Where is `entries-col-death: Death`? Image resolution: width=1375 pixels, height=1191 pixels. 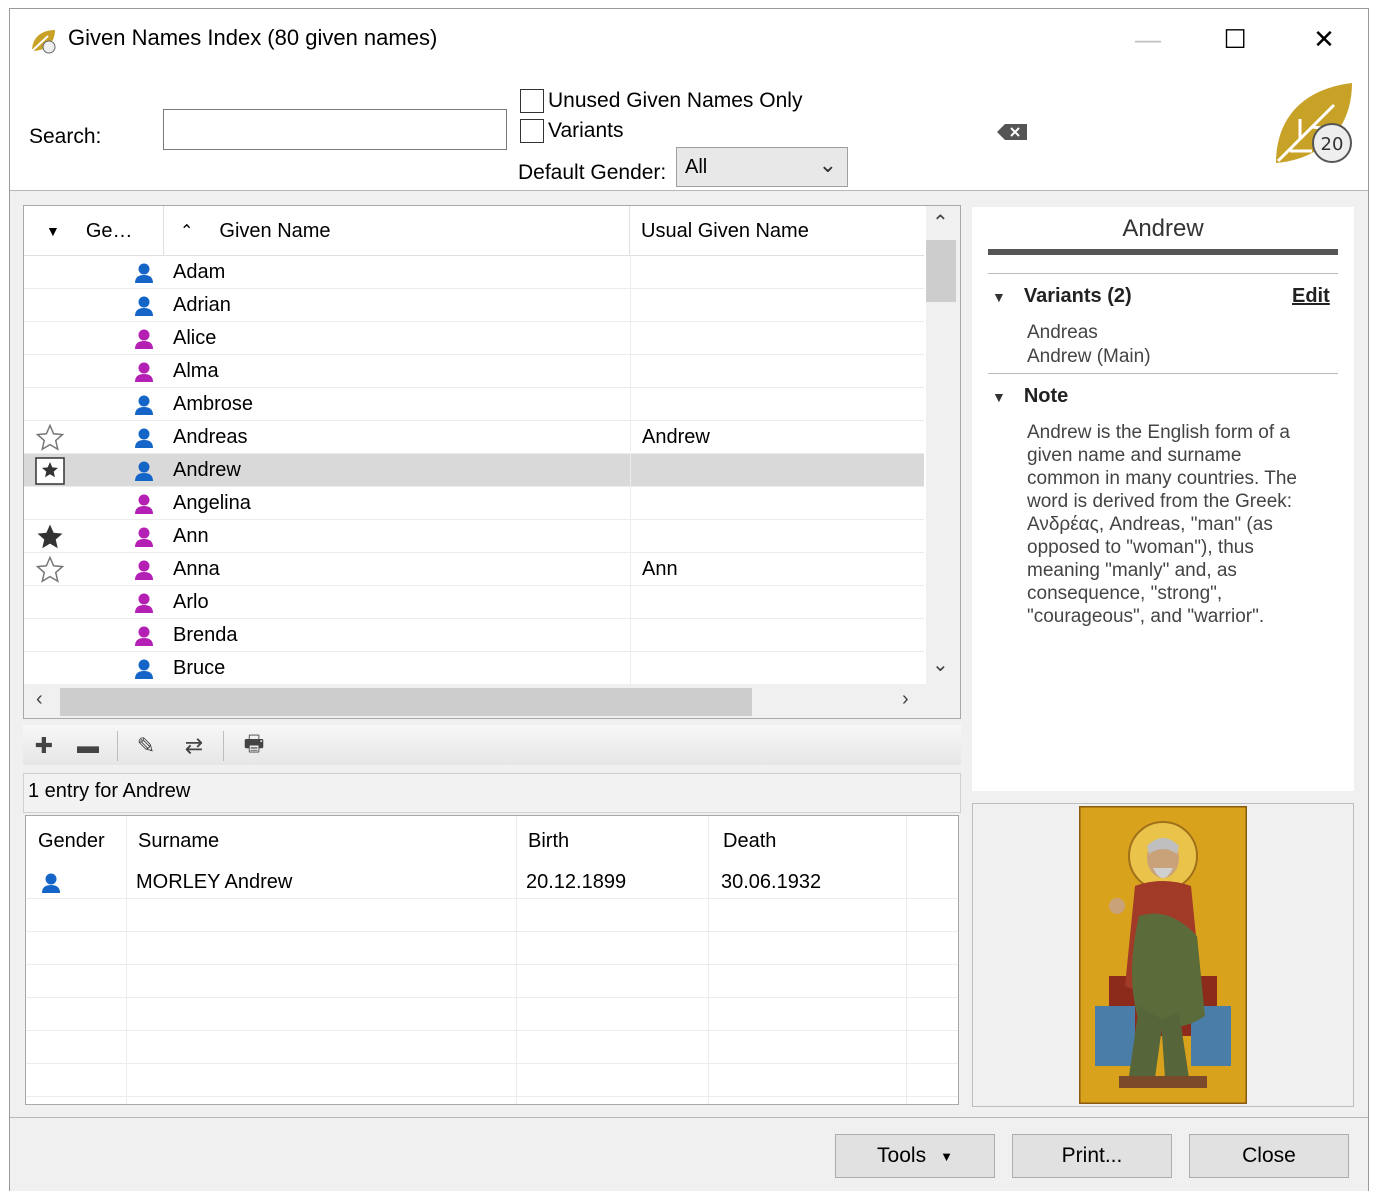 entries-col-death: Death is located at coordinates (808, 841).